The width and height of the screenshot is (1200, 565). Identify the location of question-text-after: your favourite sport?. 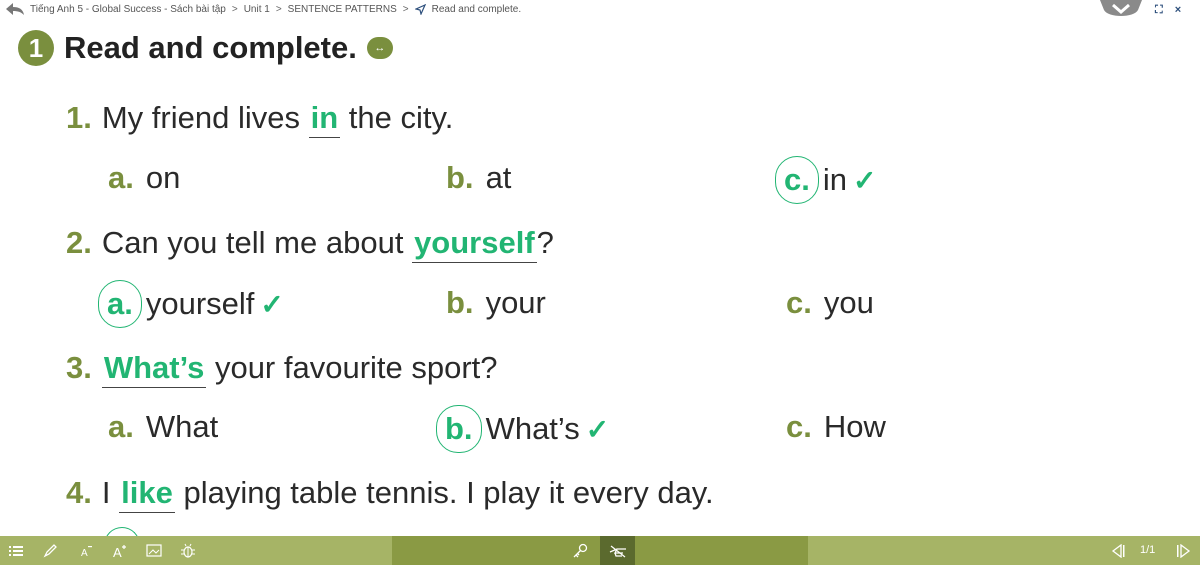
(356, 367).